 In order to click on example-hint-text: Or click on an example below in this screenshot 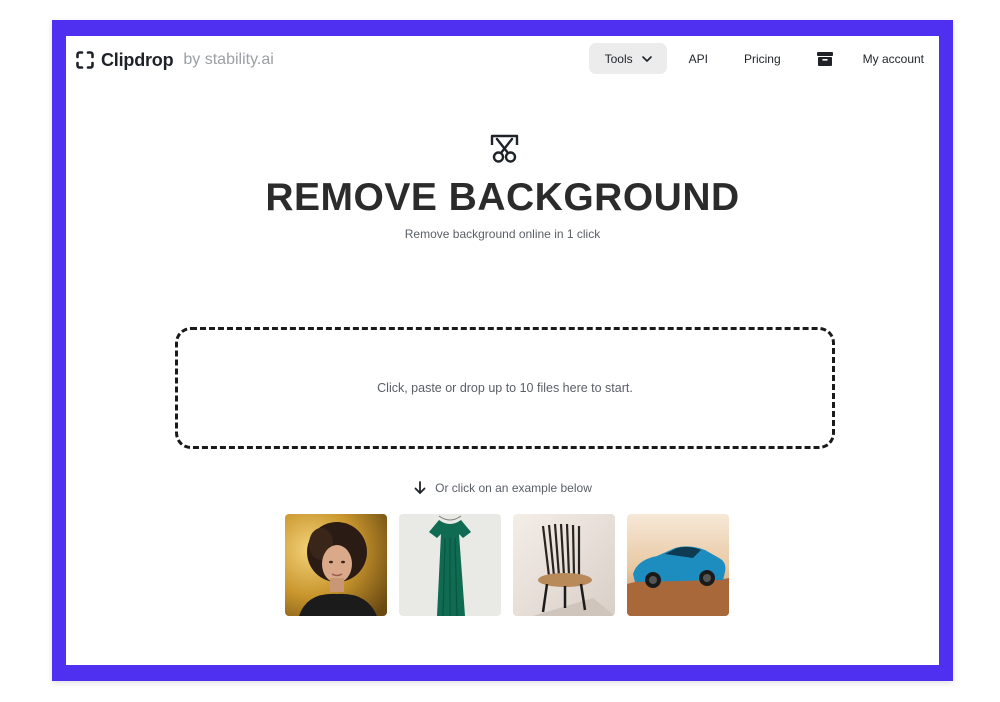, I will do `click(513, 488)`.